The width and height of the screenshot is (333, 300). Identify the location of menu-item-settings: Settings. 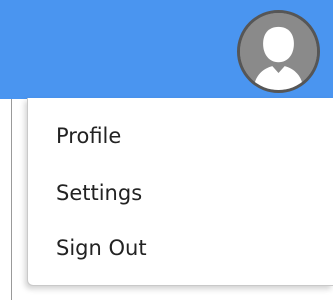
(99, 193).